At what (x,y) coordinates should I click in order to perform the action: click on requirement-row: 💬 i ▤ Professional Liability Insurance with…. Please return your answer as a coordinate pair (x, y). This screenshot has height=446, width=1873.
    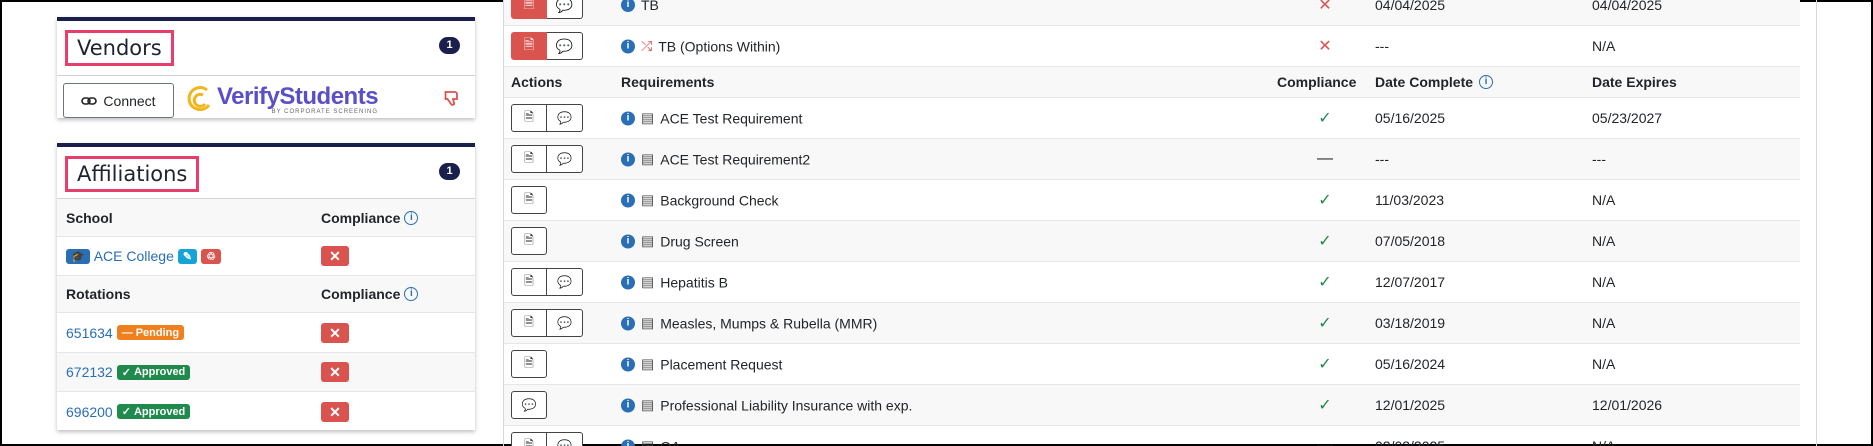
    Looking at the image, I should click on (1152, 405).